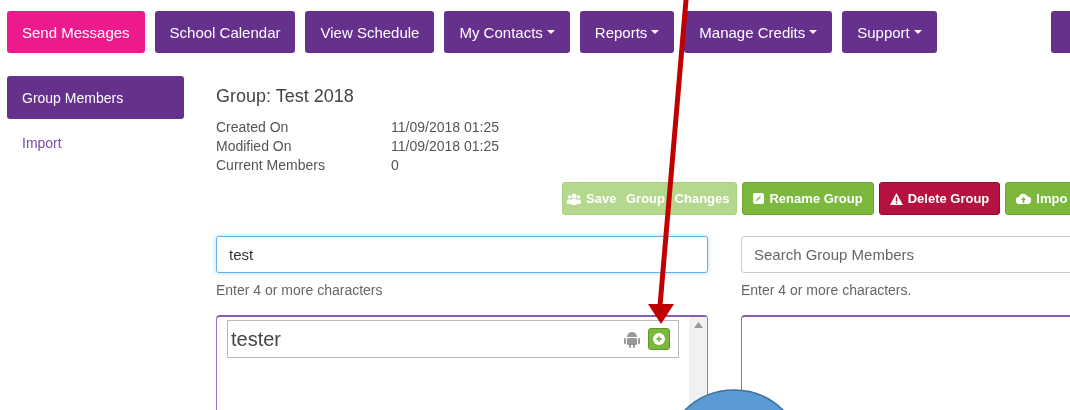  Describe the element at coordinates (462, 254) in the screenshot. I see `contact-search-field: test` at that location.